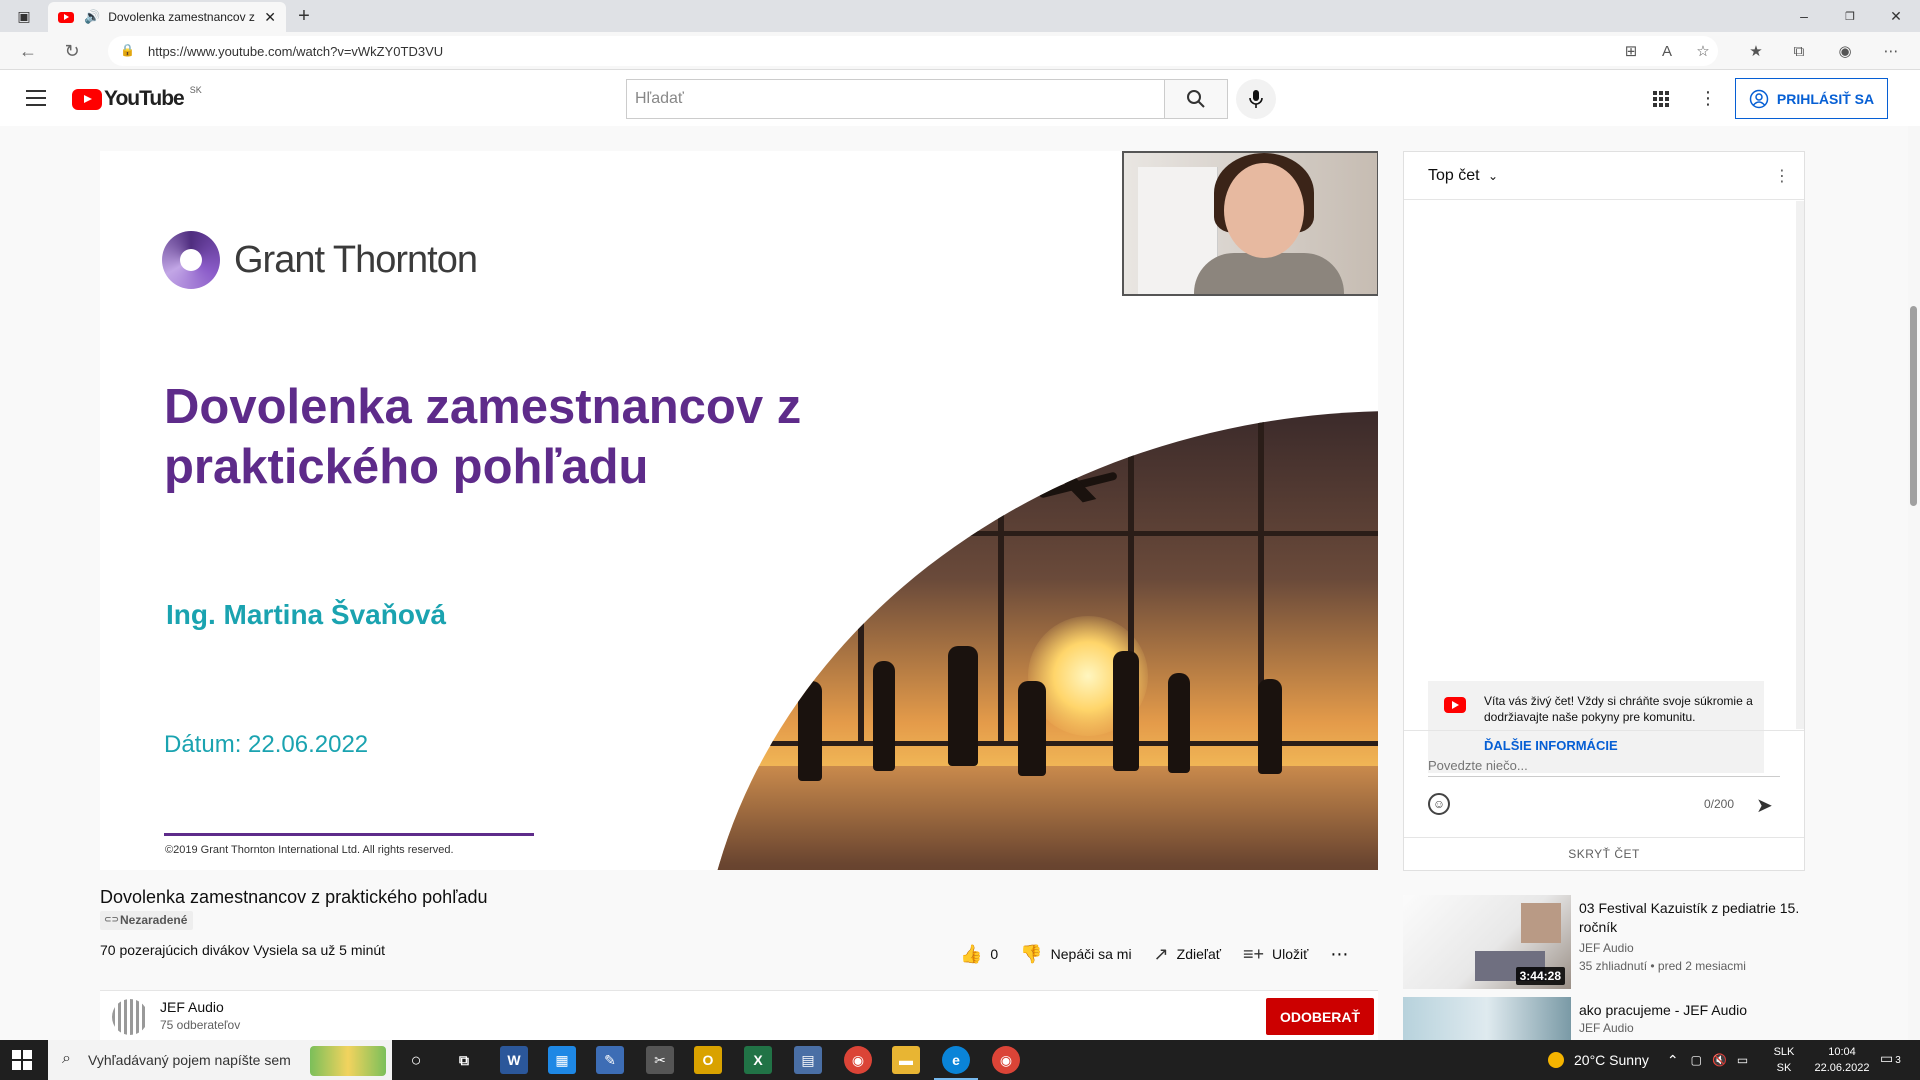 The height and width of the screenshot is (1080, 1920). What do you see at coordinates (1660, 98) in the screenshot?
I see `apps-grid-icon` at bounding box center [1660, 98].